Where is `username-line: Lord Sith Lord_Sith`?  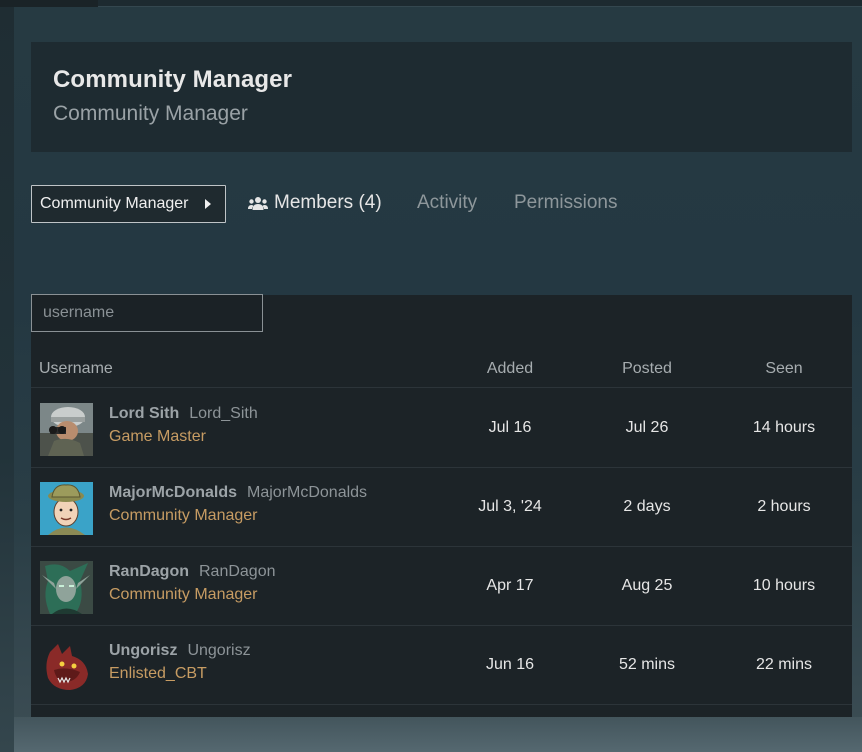 username-line: Lord Sith Lord_Sith is located at coordinates (183, 414).